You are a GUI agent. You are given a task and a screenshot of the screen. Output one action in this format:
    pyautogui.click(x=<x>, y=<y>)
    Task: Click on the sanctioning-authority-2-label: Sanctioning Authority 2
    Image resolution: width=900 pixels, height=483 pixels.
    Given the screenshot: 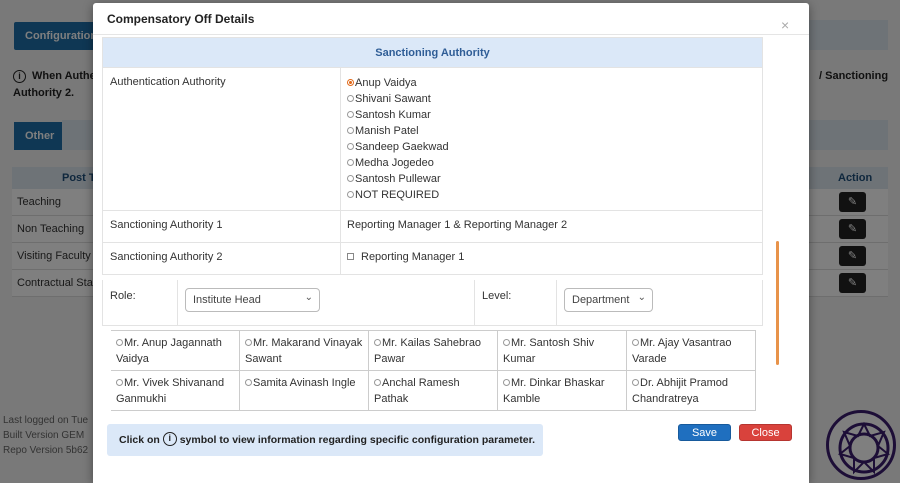 What is the action you would take?
    pyautogui.click(x=166, y=257)
    